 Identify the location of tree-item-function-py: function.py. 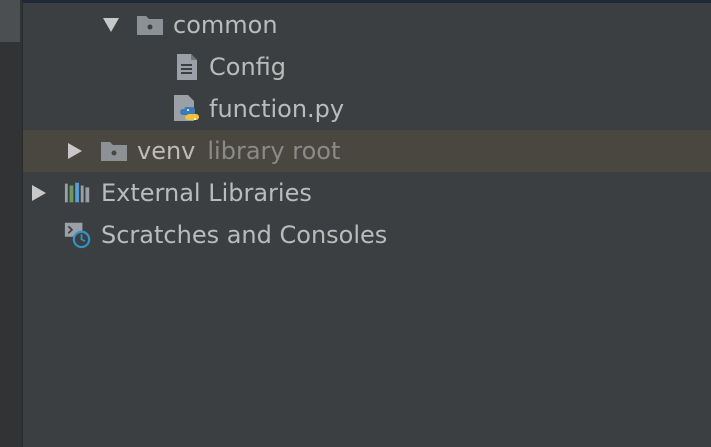
(367, 109).